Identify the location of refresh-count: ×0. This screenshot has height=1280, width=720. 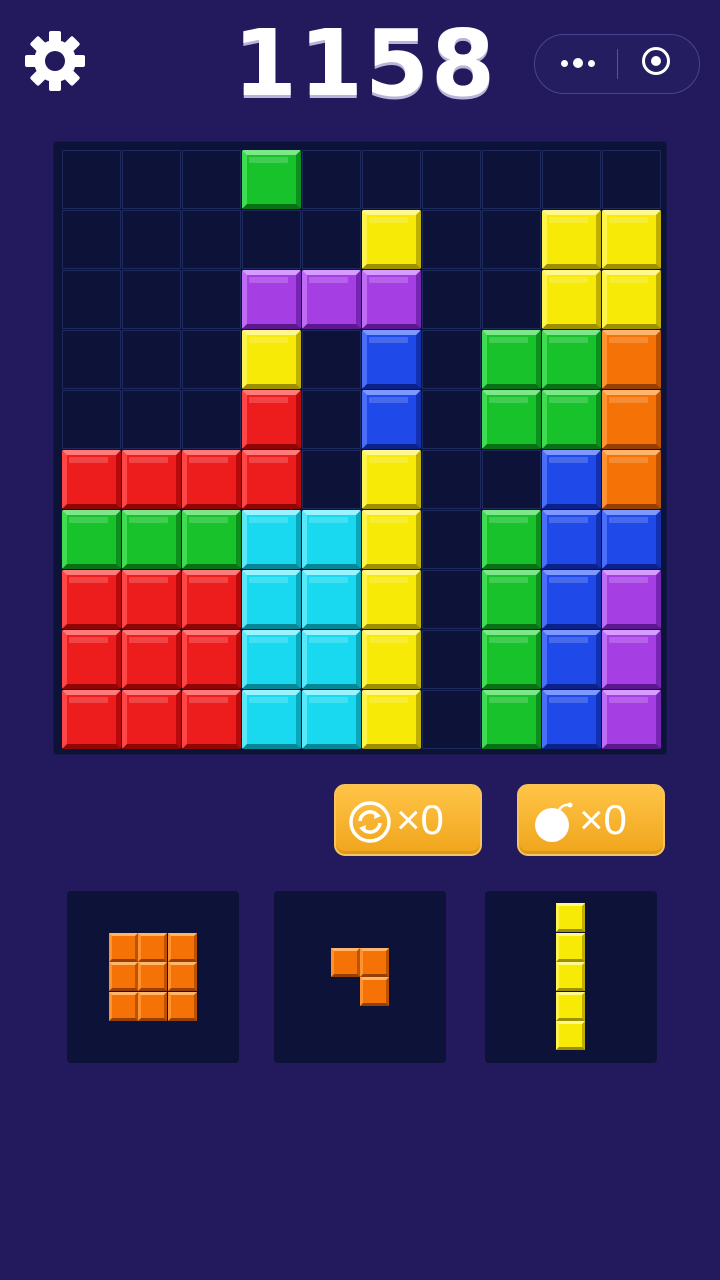
(420, 819).